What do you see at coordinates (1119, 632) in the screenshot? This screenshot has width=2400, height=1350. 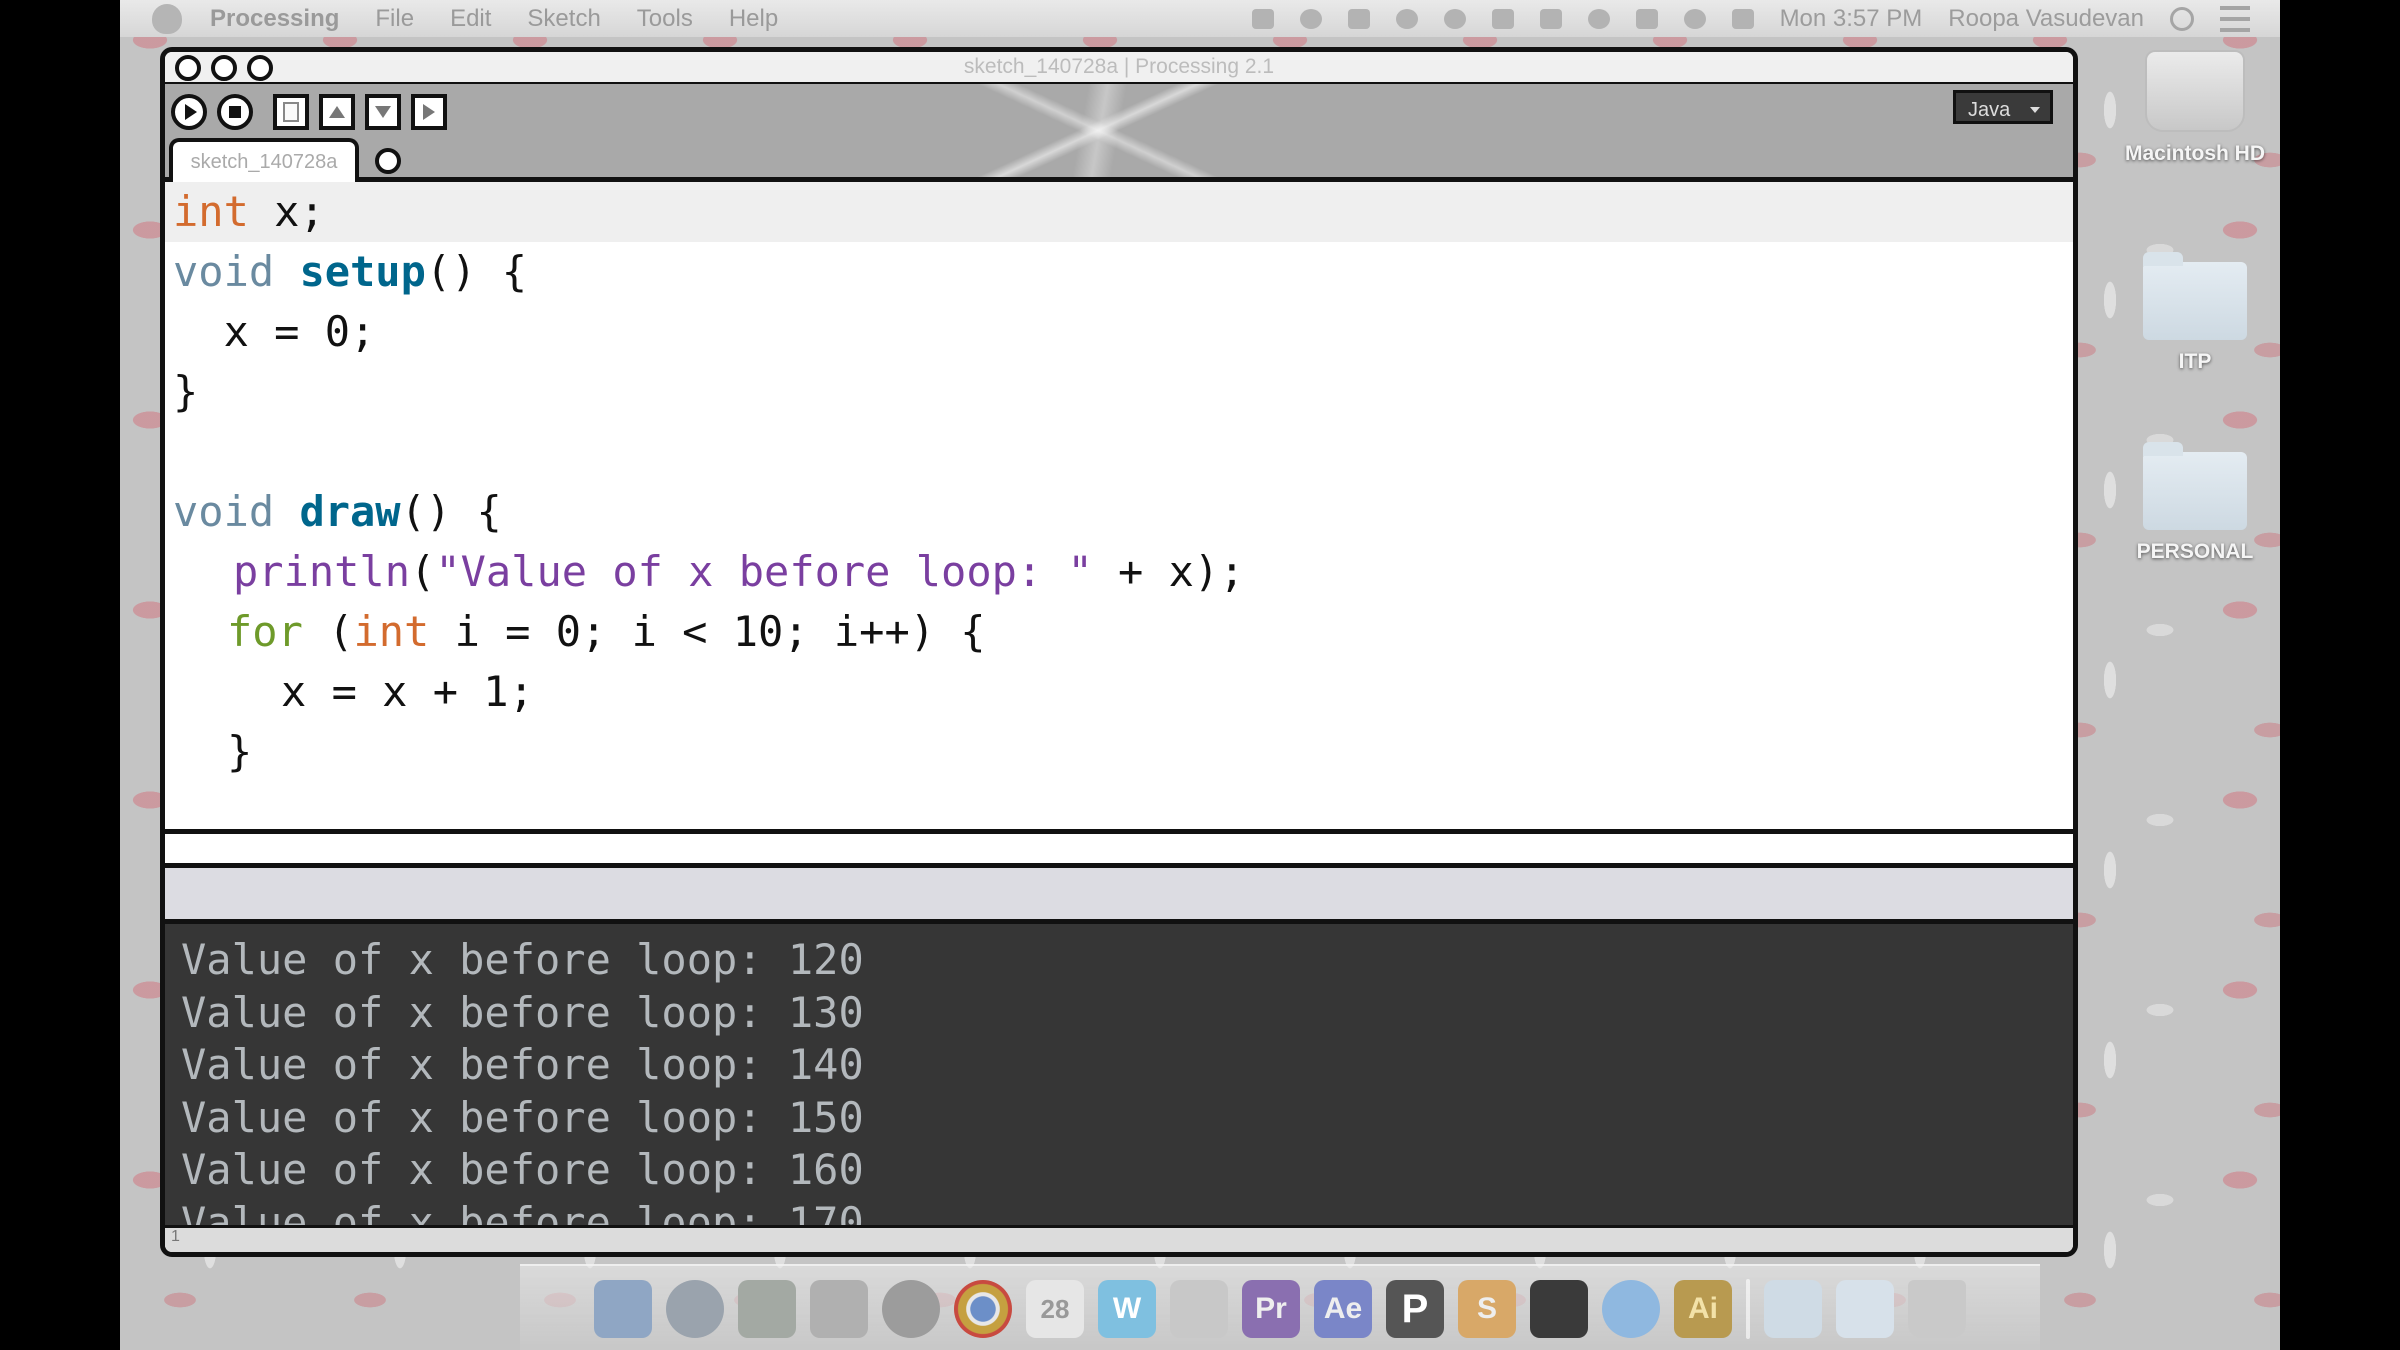 I see `code-line-8: for (int i = 0; i < 10; i++) {` at bounding box center [1119, 632].